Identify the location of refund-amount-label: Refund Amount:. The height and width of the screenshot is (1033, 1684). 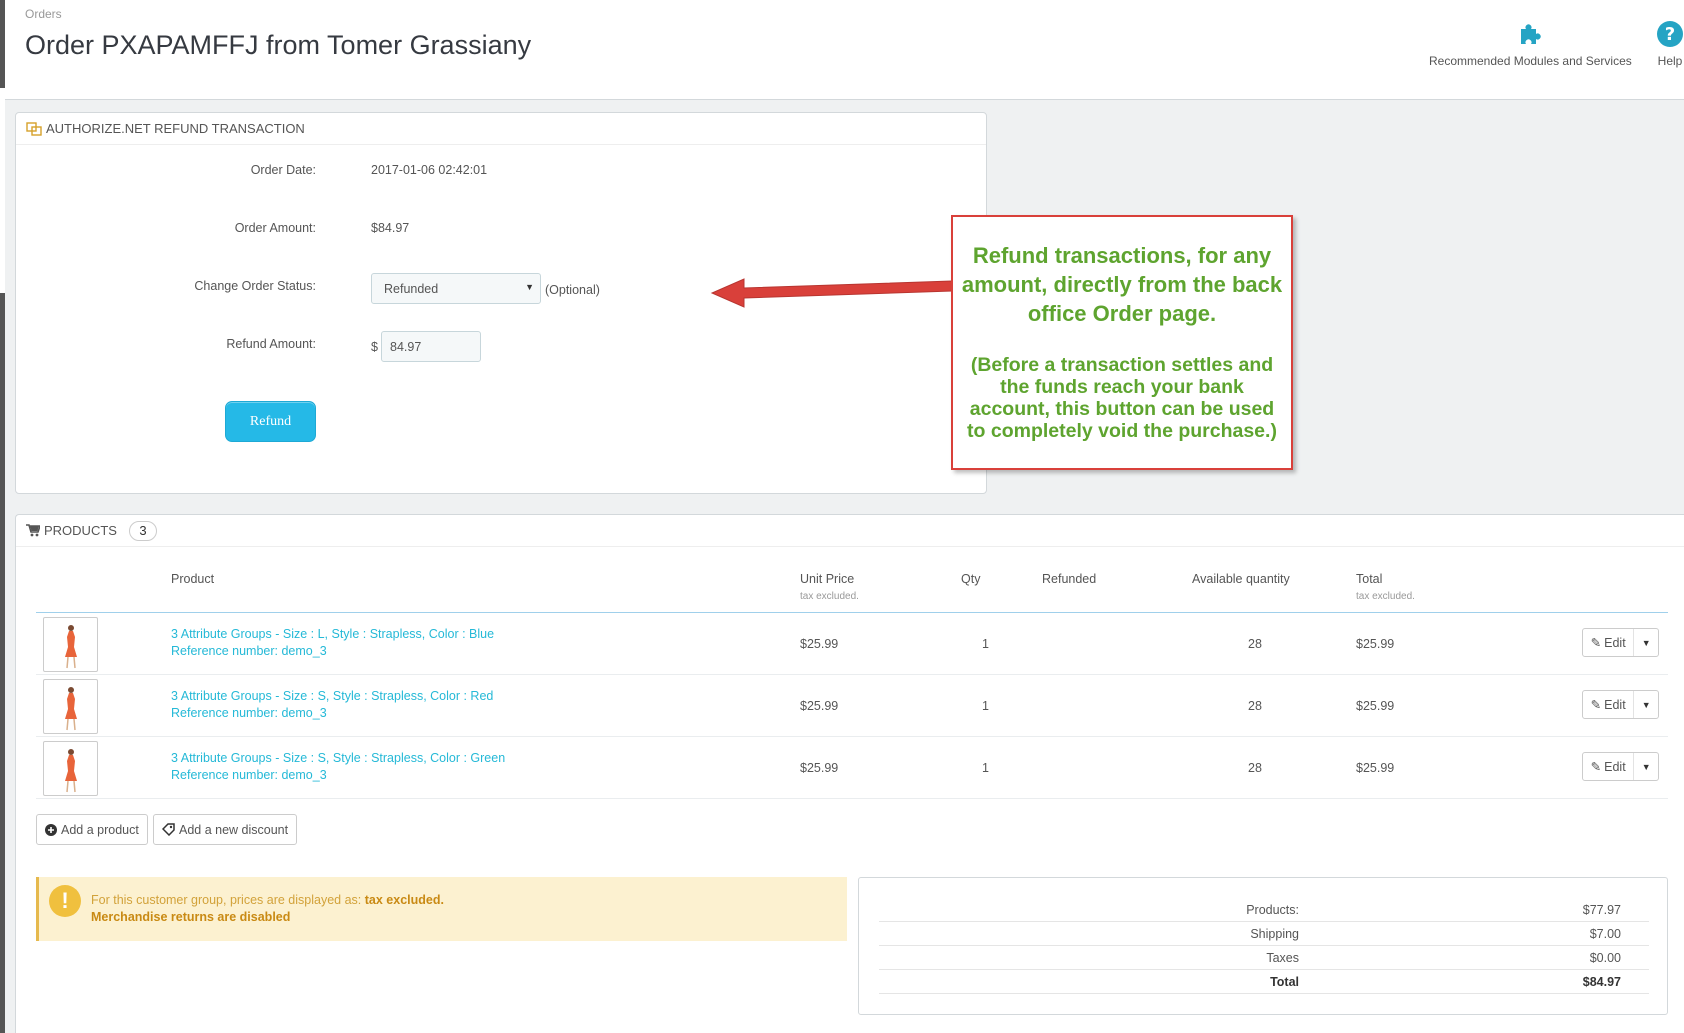
(271, 344).